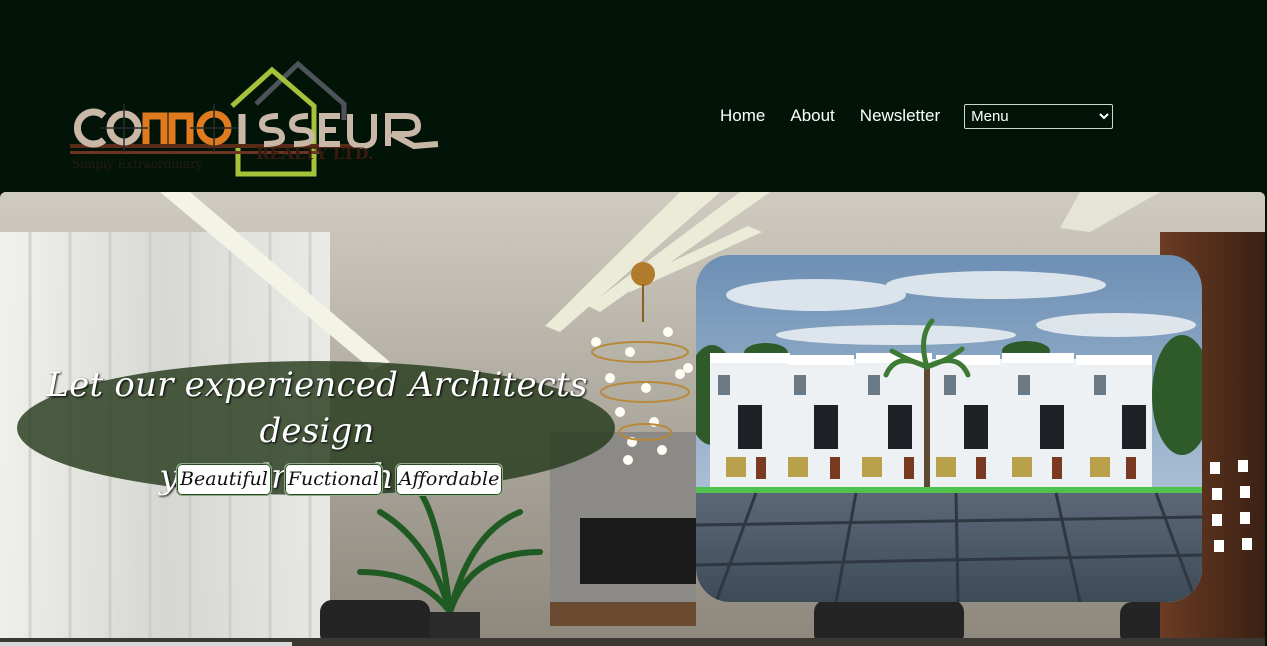 Image resolution: width=1267 pixels, height=646 pixels. What do you see at coordinates (314, 153) in the screenshot?
I see `svg-text: REALTY LTD.` at bounding box center [314, 153].